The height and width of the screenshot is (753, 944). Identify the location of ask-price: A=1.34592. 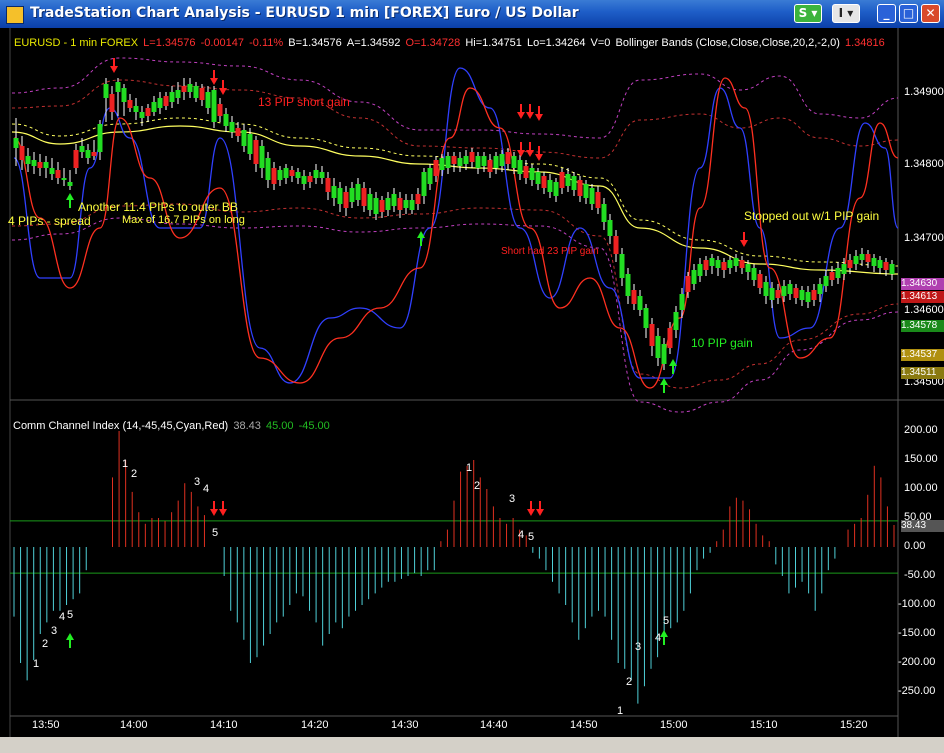
(373, 43).